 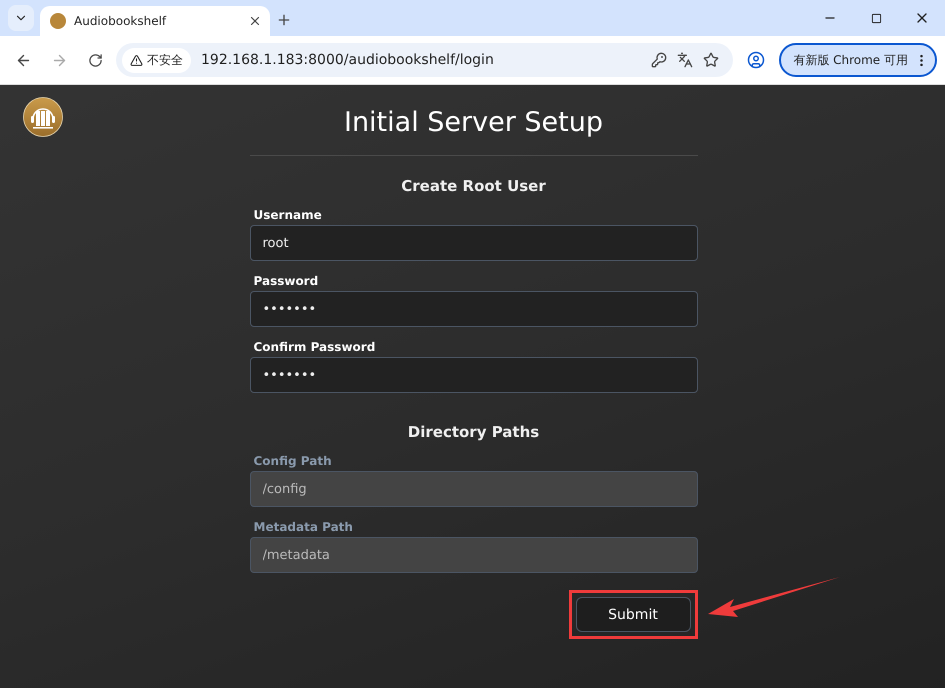 What do you see at coordinates (473, 123) in the screenshot?
I see `page-title: Initial Server Setup` at bounding box center [473, 123].